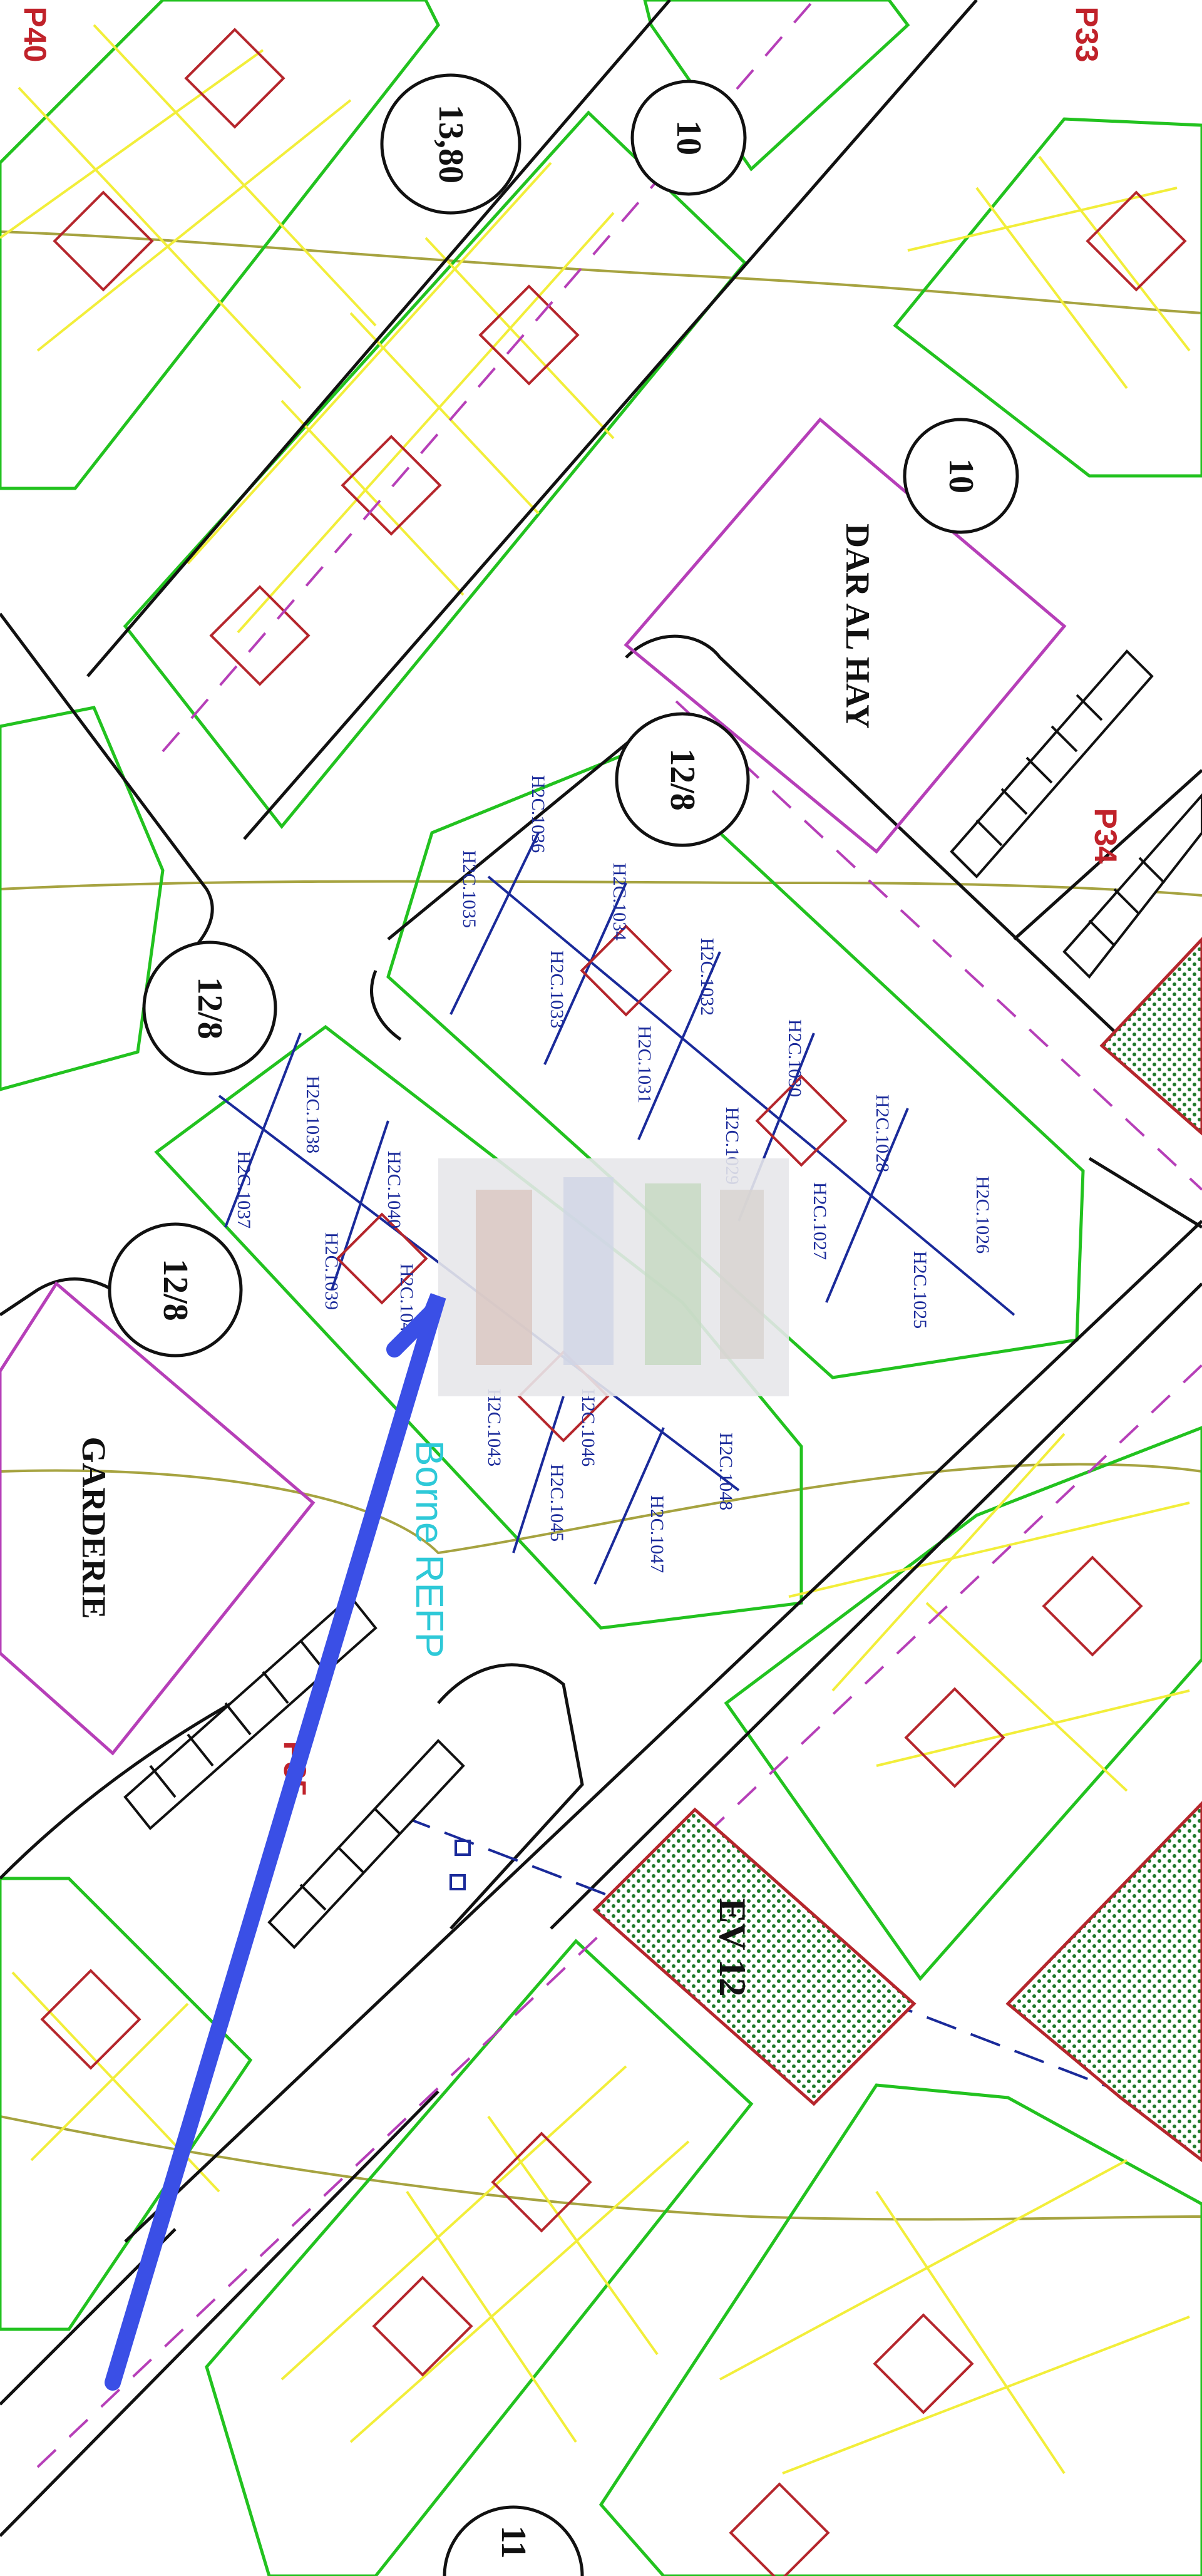 Image resolution: width=1202 pixels, height=2576 pixels. What do you see at coordinates (94, 1527) in the screenshot?
I see `facility-label-garderie: GARDERIE` at bounding box center [94, 1527].